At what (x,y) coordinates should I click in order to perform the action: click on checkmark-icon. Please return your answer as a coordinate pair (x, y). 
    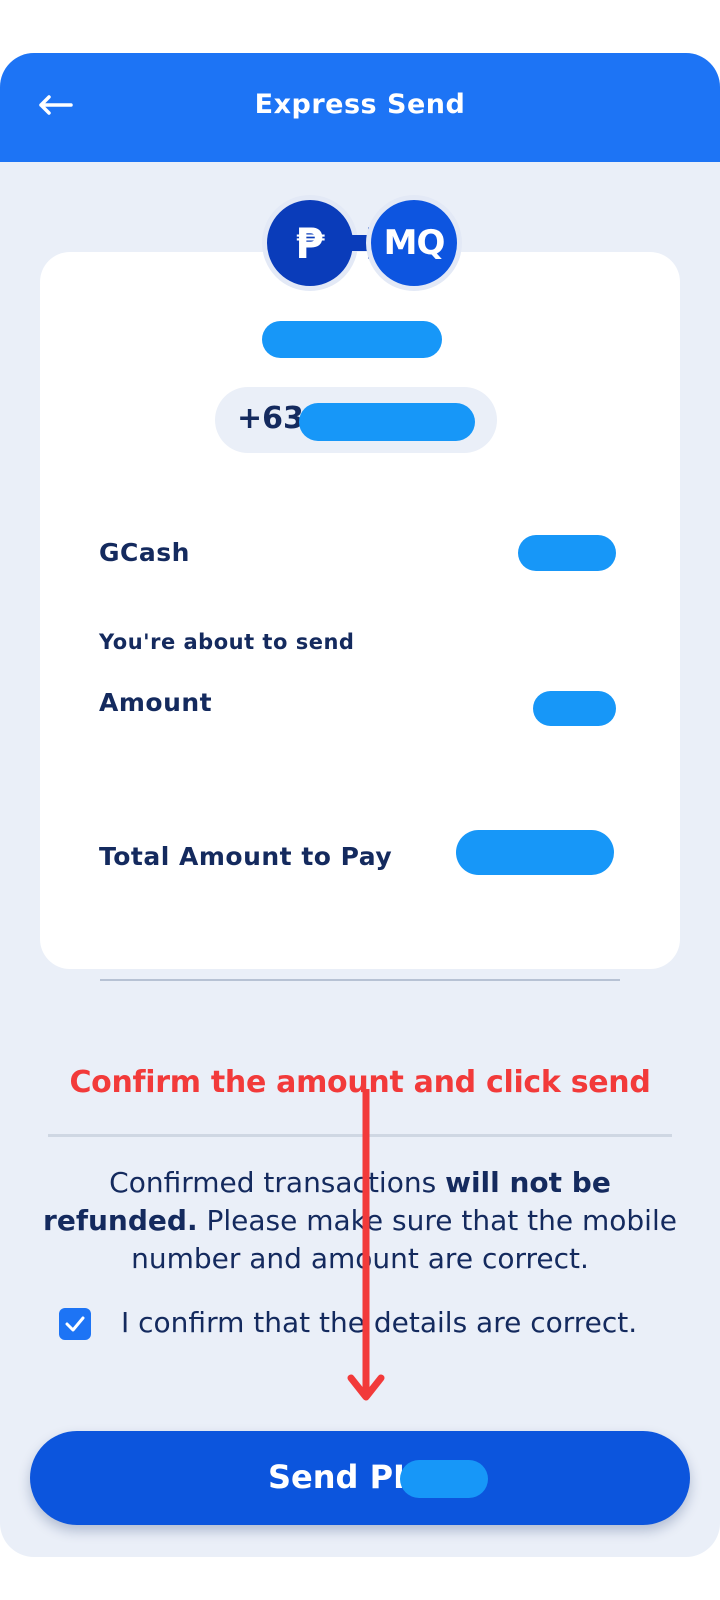
    Looking at the image, I should click on (75, 1324).